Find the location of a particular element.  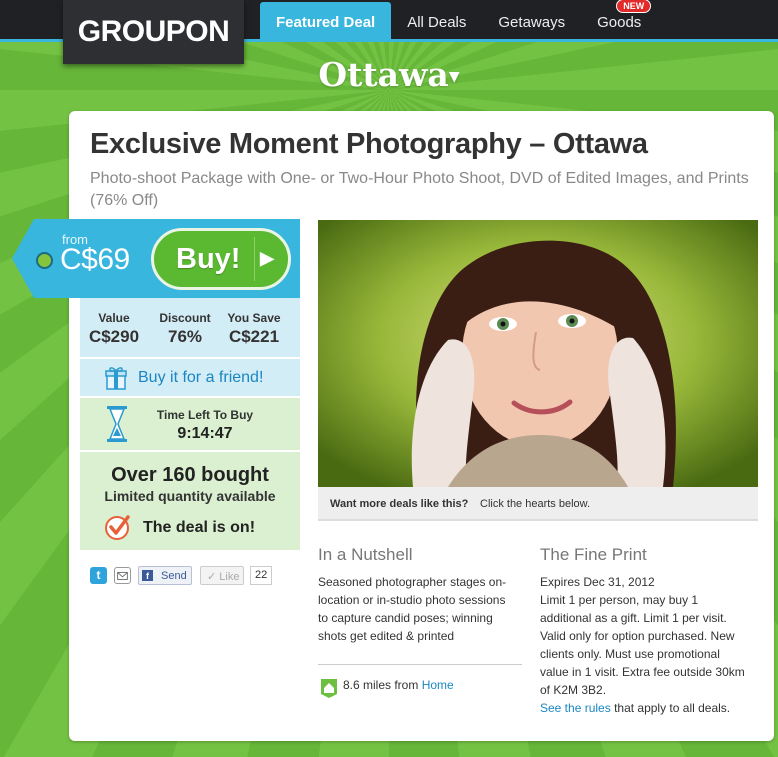

tab-goods: Goods NEW is located at coordinates (619, 21).